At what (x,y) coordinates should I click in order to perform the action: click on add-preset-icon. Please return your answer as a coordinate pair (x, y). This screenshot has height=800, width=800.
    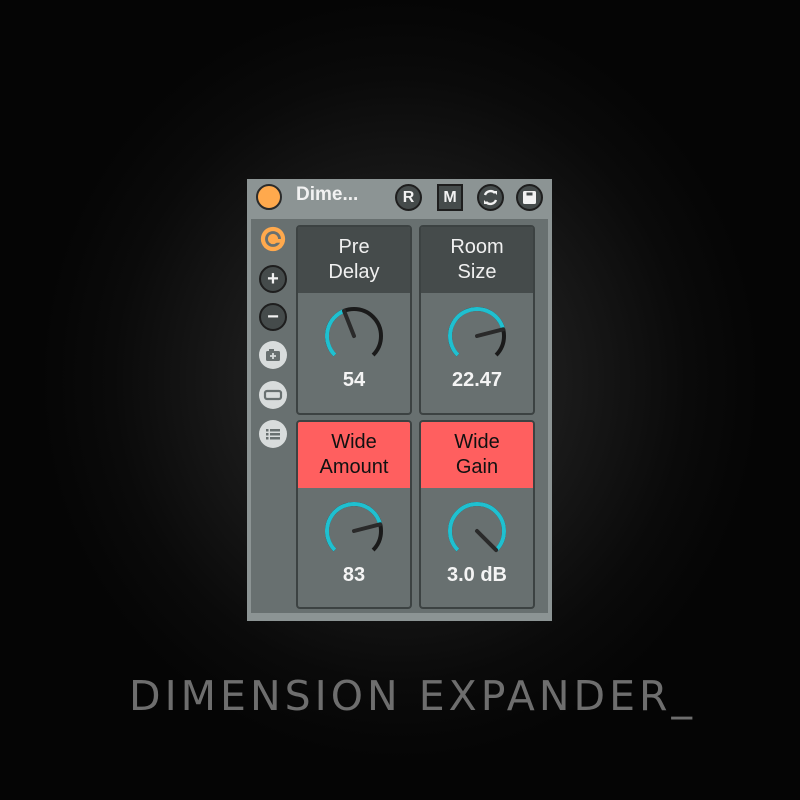
    Looking at the image, I should click on (273, 355).